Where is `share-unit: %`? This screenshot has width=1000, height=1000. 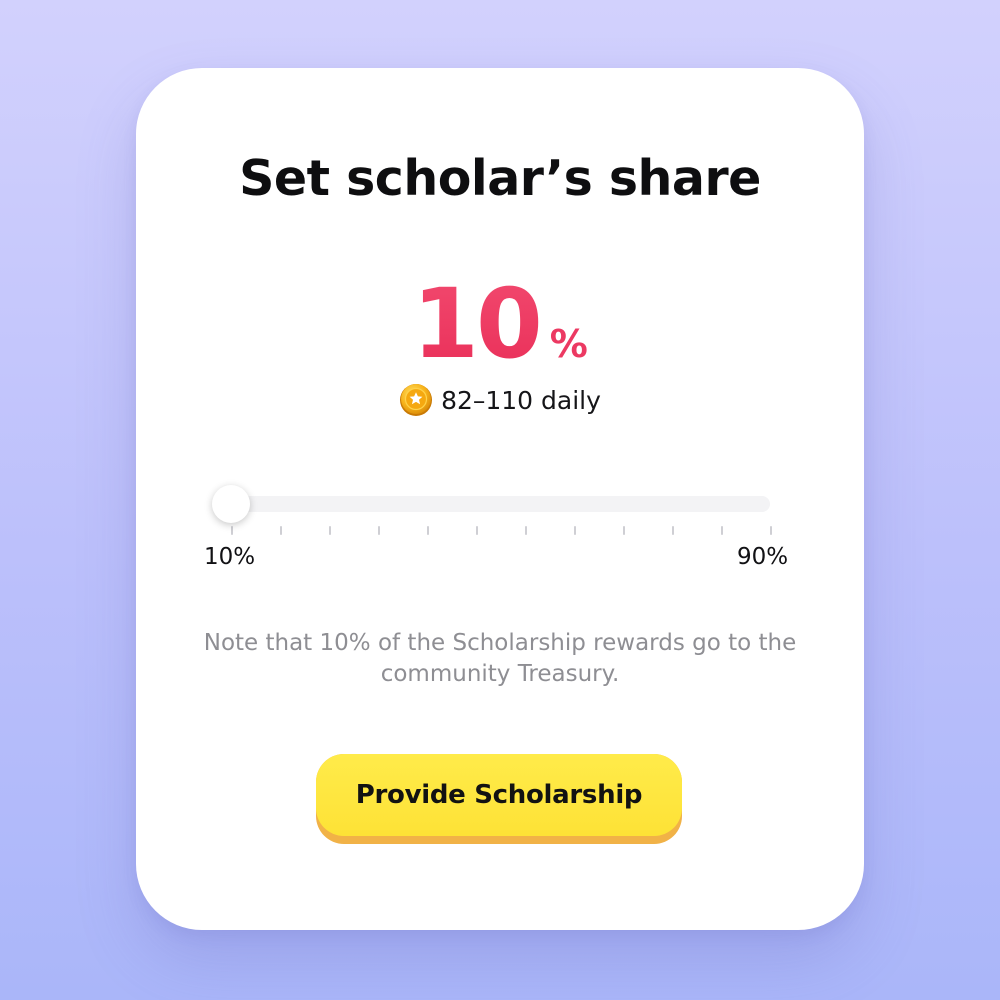 share-unit: % is located at coordinates (568, 344).